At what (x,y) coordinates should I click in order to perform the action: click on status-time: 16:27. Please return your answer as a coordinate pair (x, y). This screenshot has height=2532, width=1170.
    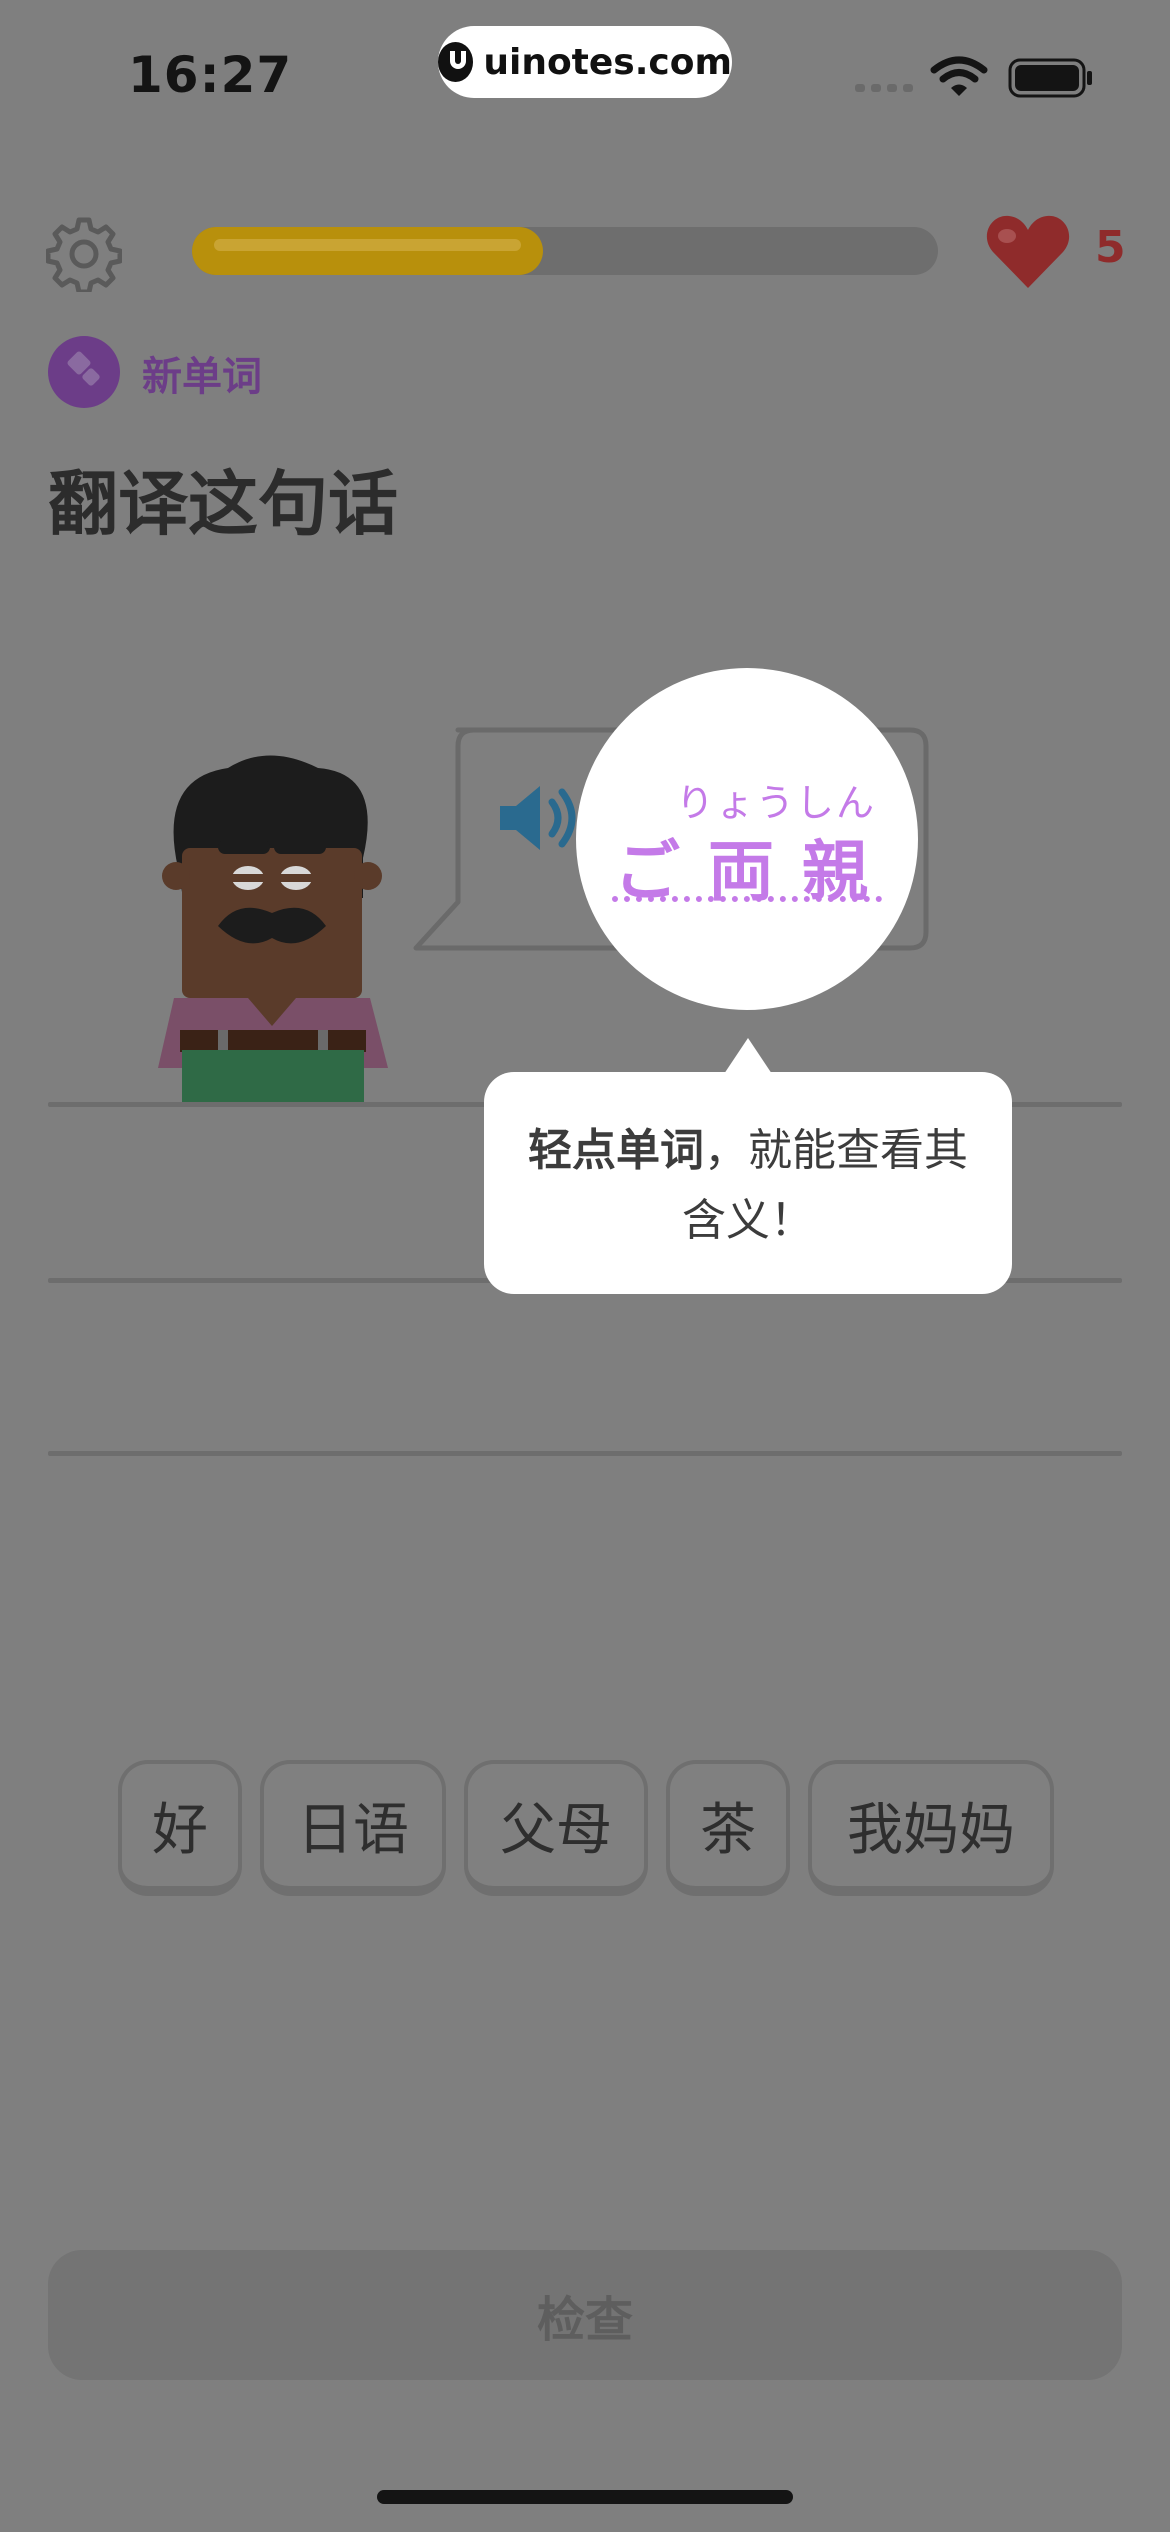
    Looking at the image, I should click on (210, 75).